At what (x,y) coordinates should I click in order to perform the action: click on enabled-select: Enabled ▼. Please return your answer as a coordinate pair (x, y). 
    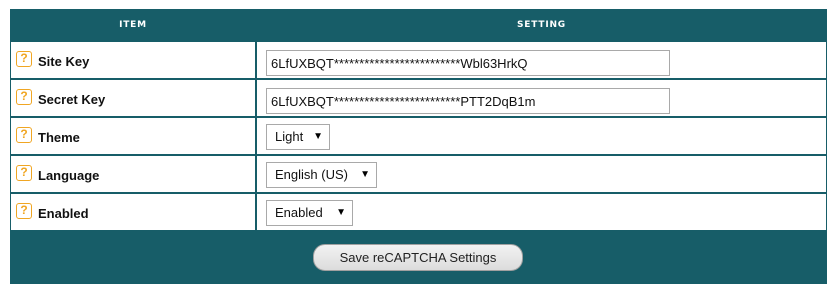
    Looking at the image, I should click on (309, 213).